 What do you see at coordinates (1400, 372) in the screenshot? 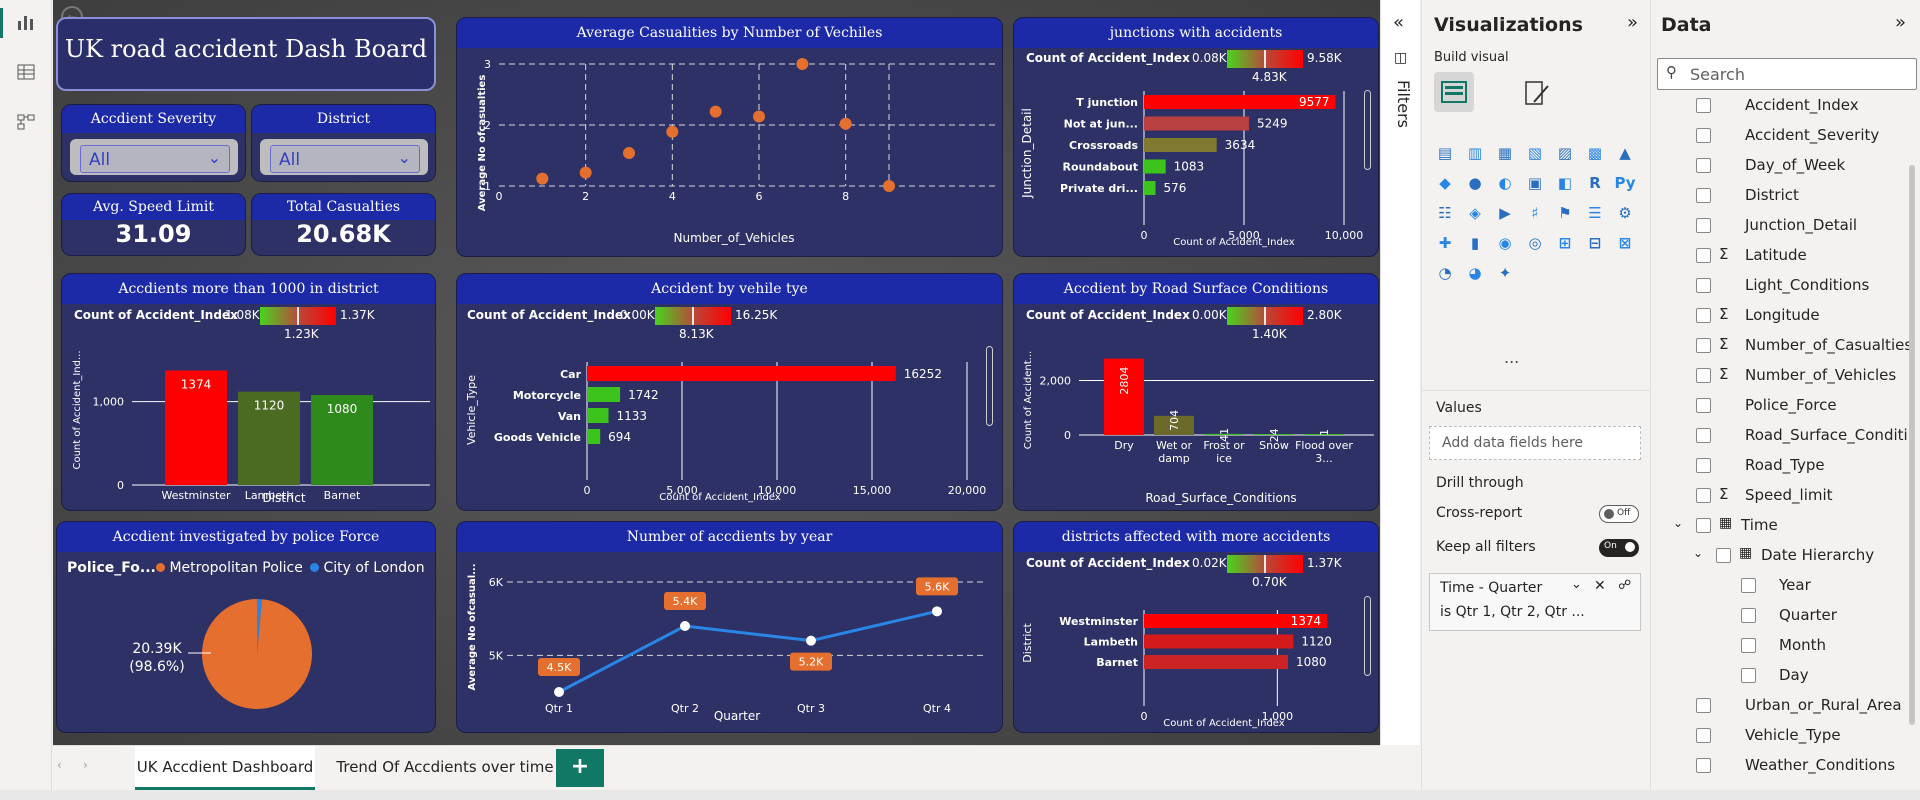
I see `filters-pane-collapsed: « ◫ Filters` at bounding box center [1400, 372].